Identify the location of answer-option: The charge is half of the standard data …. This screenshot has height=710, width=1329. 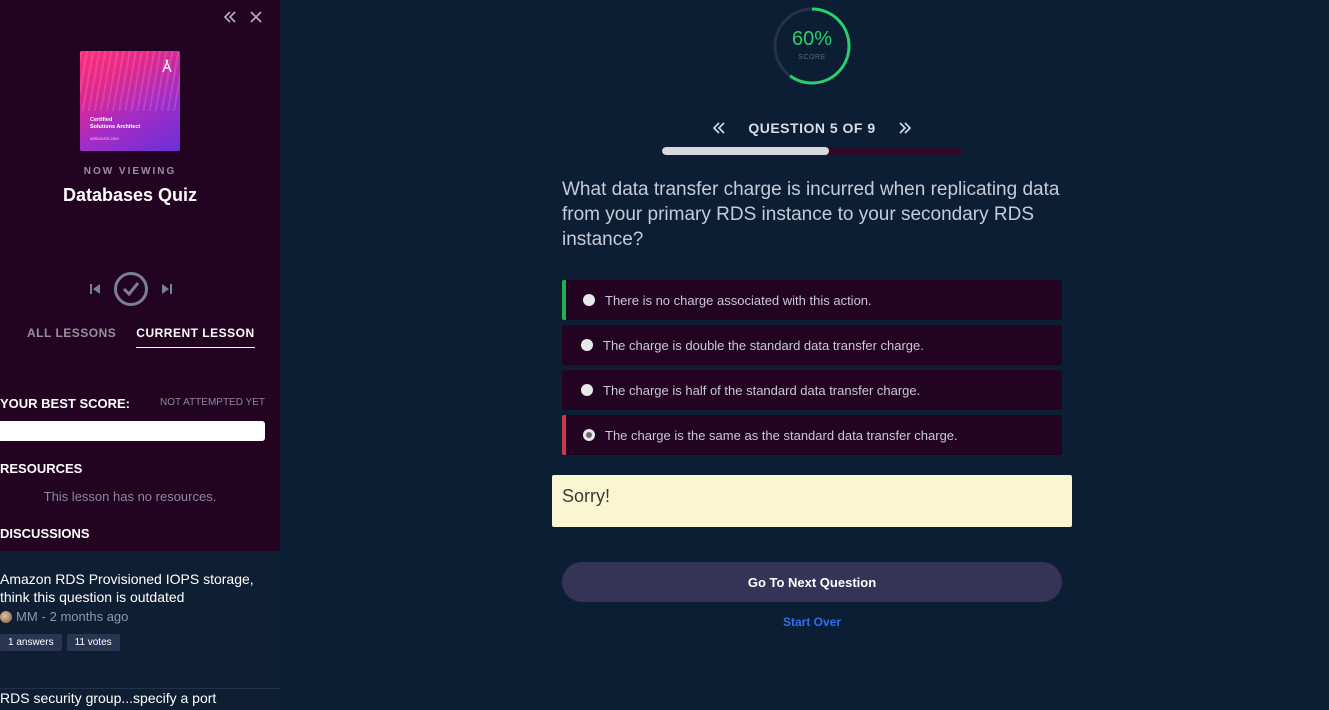
(812, 390).